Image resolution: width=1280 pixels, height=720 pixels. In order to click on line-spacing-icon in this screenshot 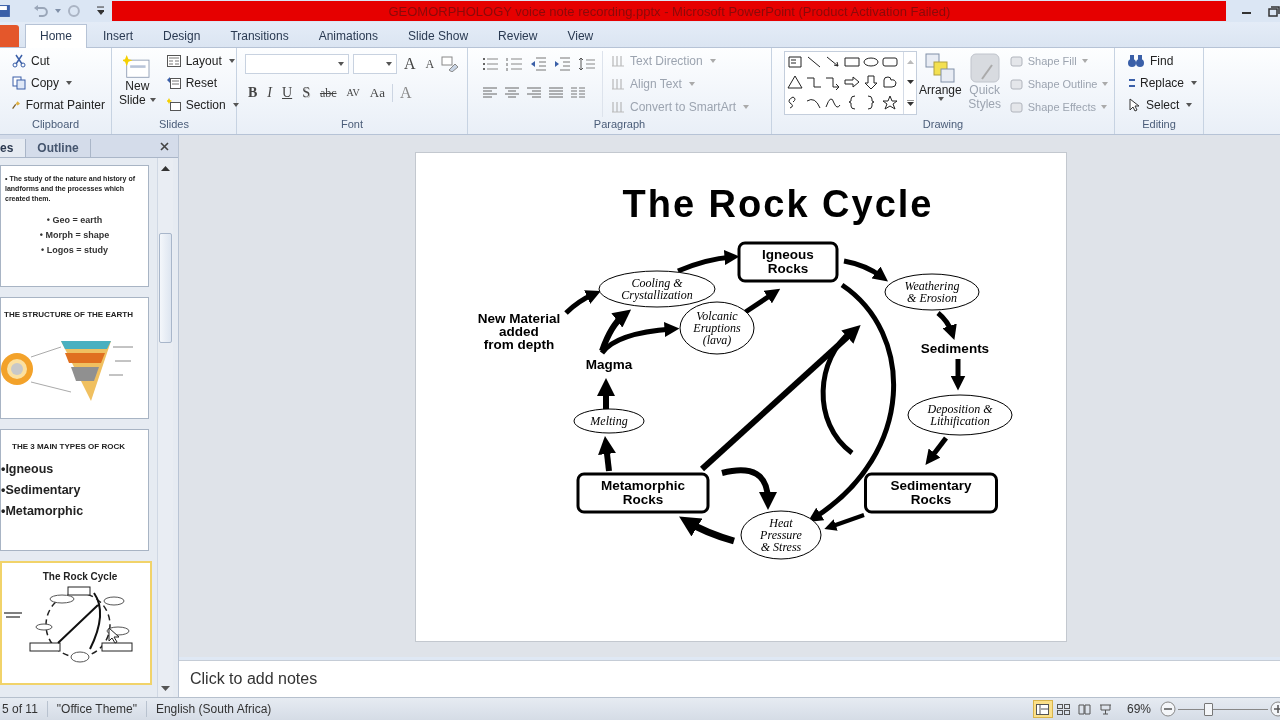, I will do `click(587, 64)`.